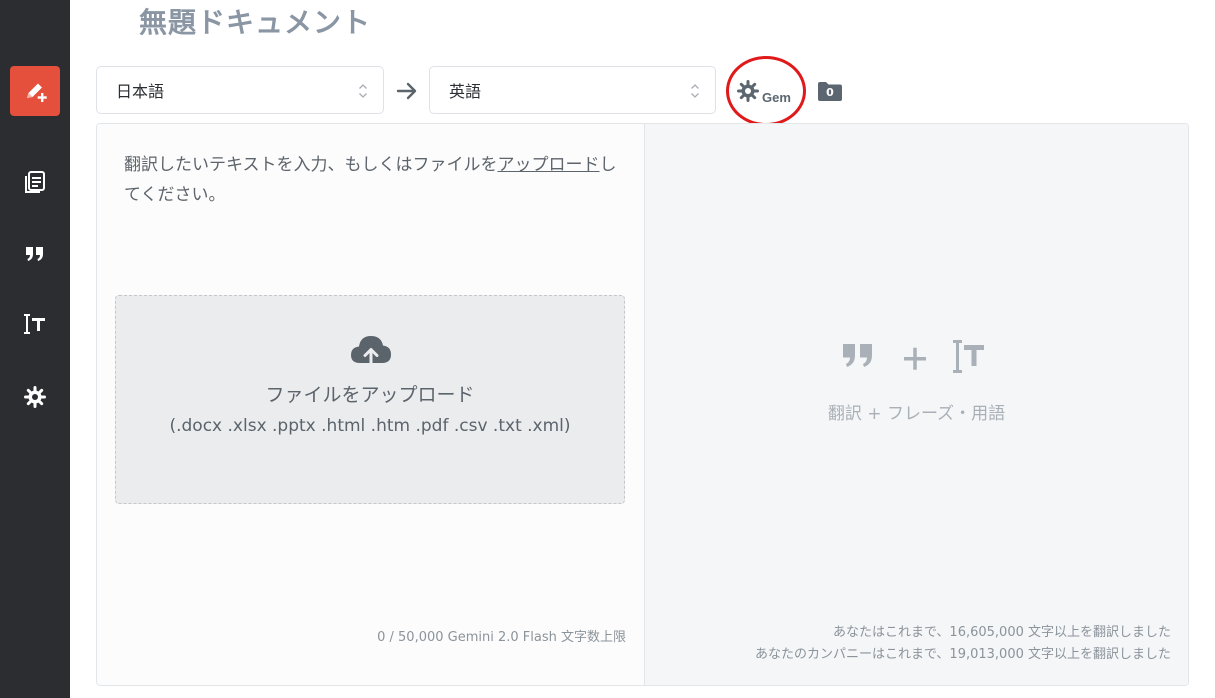  I want to click on source-placeholder: 翻訳したいテキストを入力、もしくはファイルをアップロードしてください。, so click(371, 180).